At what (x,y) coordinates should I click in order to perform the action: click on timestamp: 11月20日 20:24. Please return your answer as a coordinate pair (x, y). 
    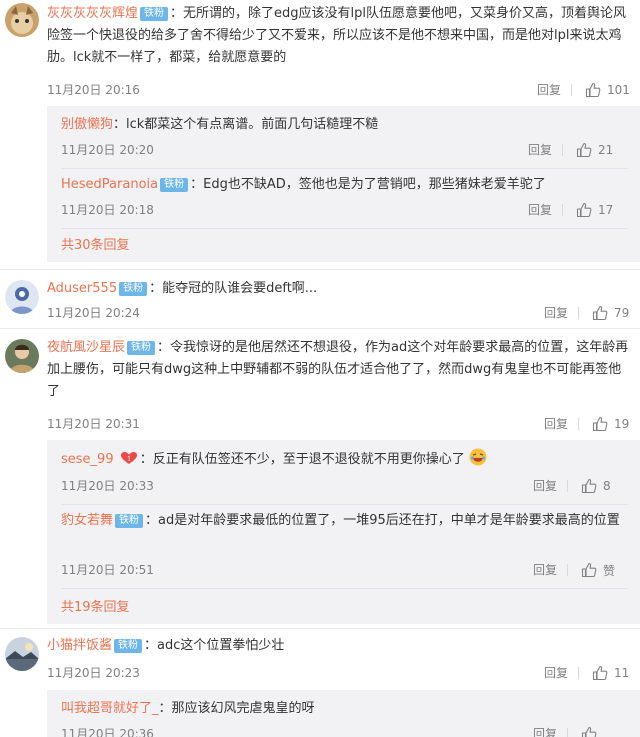
    Looking at the image, I should click on (93, 313).